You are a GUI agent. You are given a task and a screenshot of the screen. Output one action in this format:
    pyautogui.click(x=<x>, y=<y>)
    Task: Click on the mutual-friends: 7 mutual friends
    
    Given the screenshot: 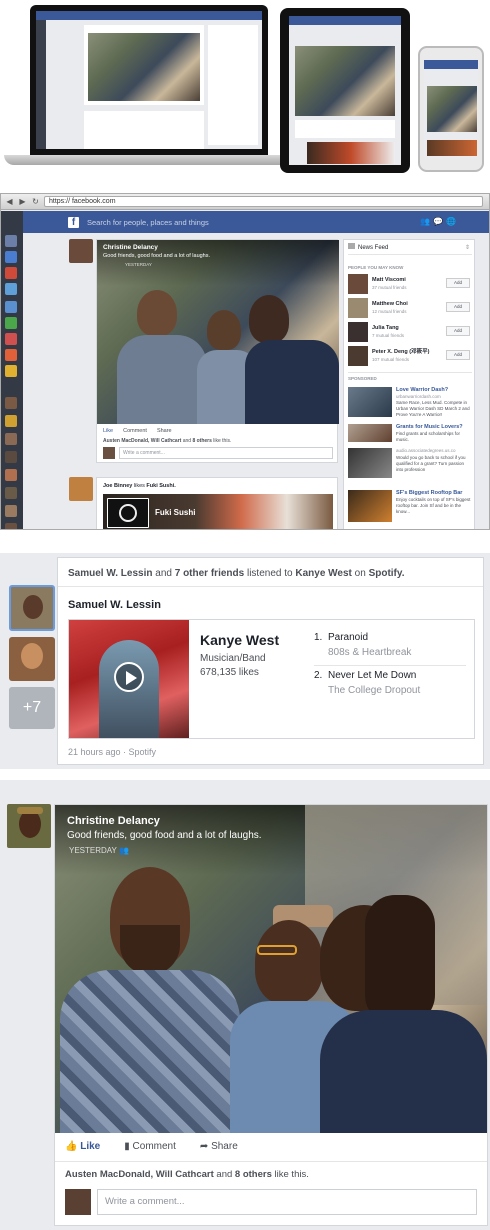 What is the action you would take?
    pyautogui.click(x=388, y=336)
    